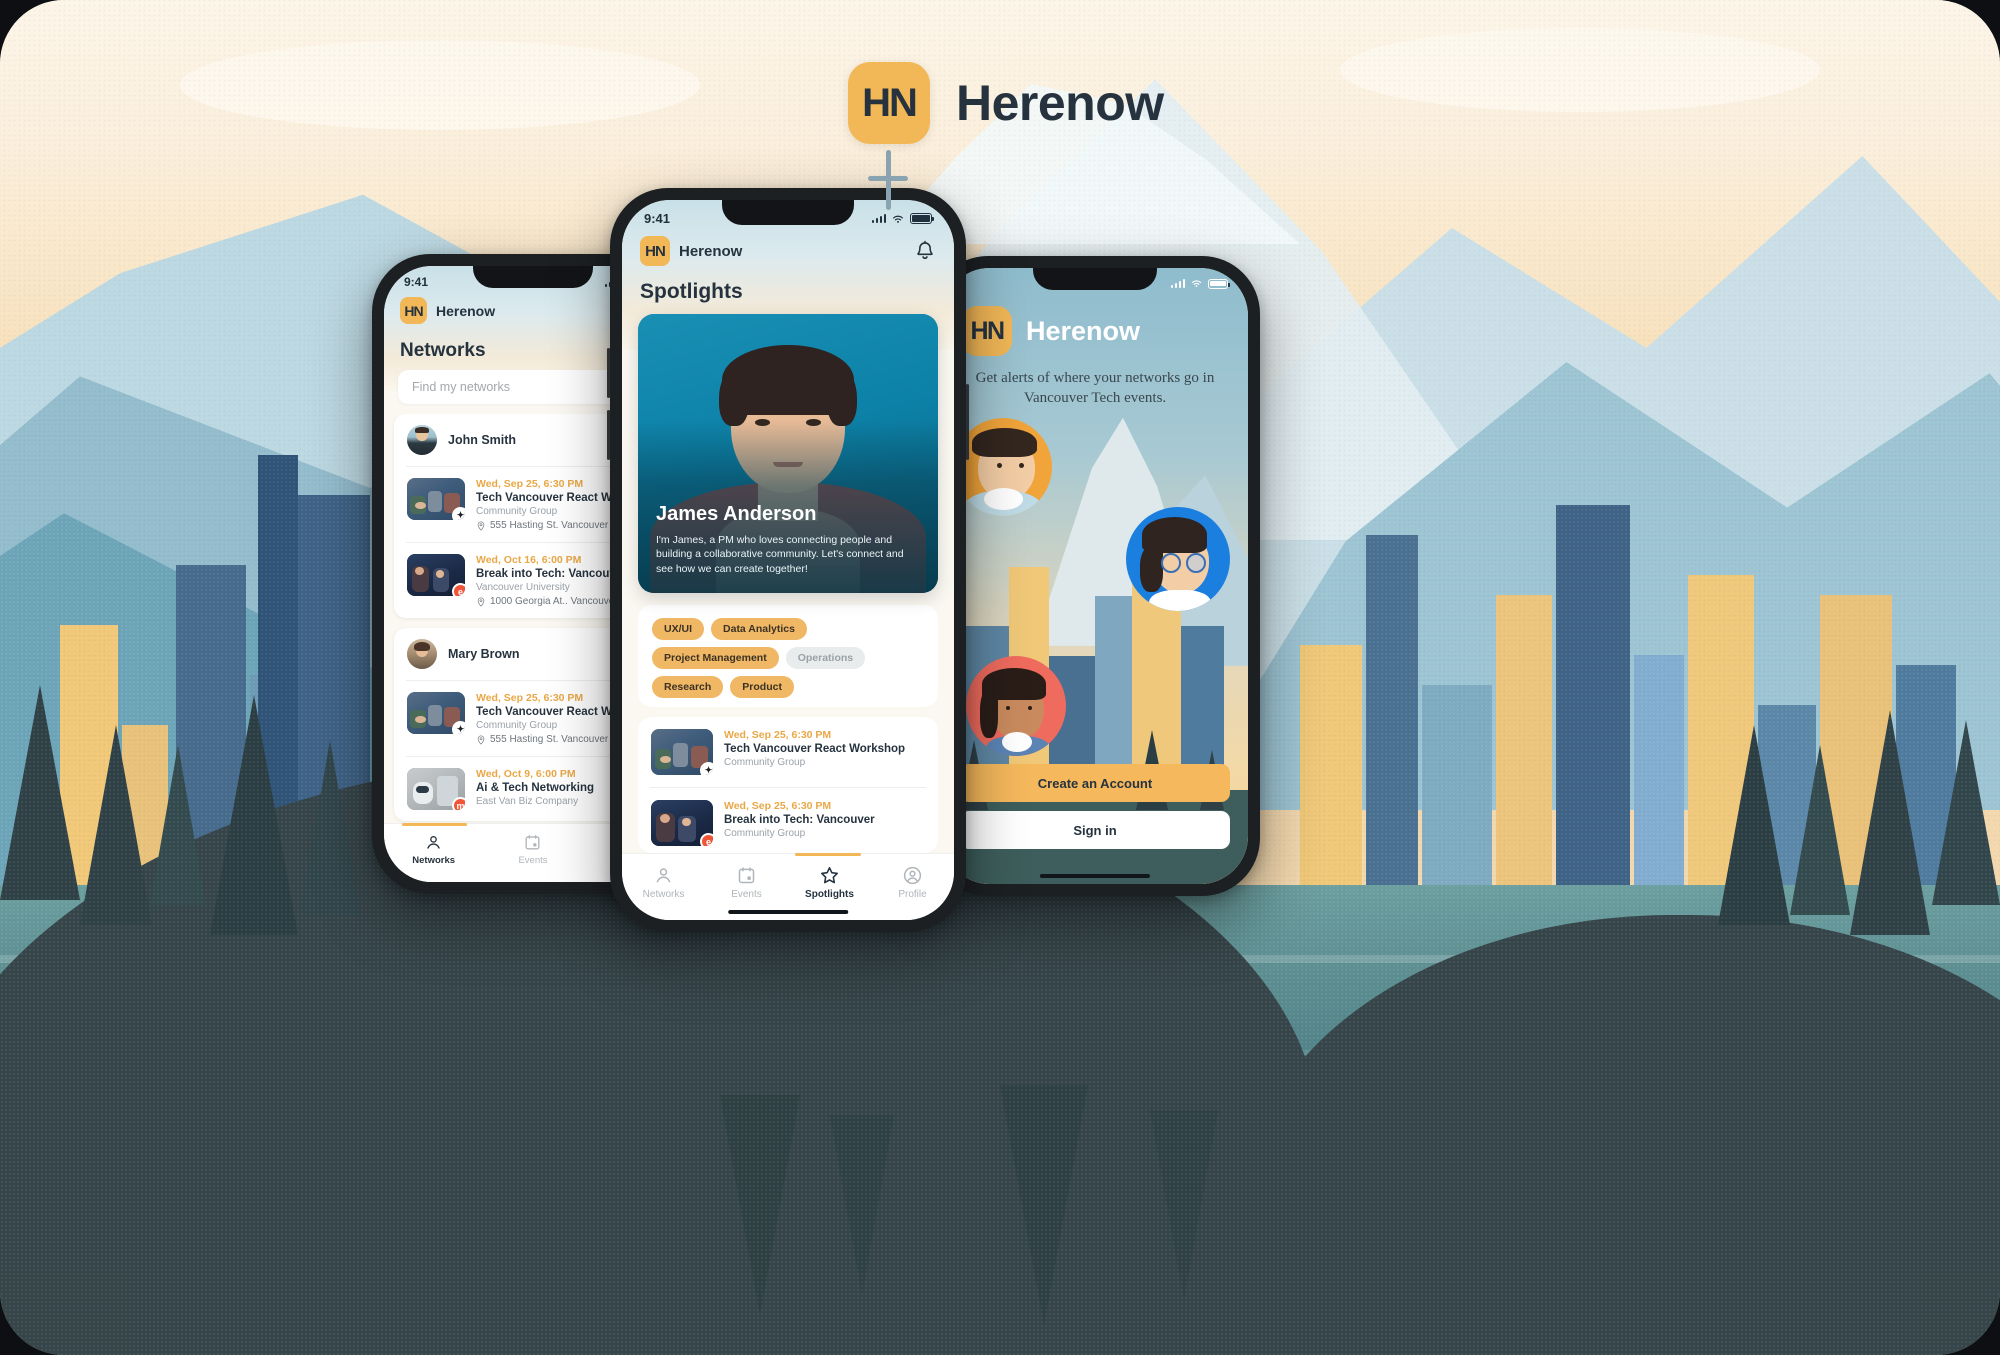 This screenshot has height=1355, width=2000. Describe the element at coordinates (788, 214) in the screenshot. I see `status-bar: 9:41` at that location.